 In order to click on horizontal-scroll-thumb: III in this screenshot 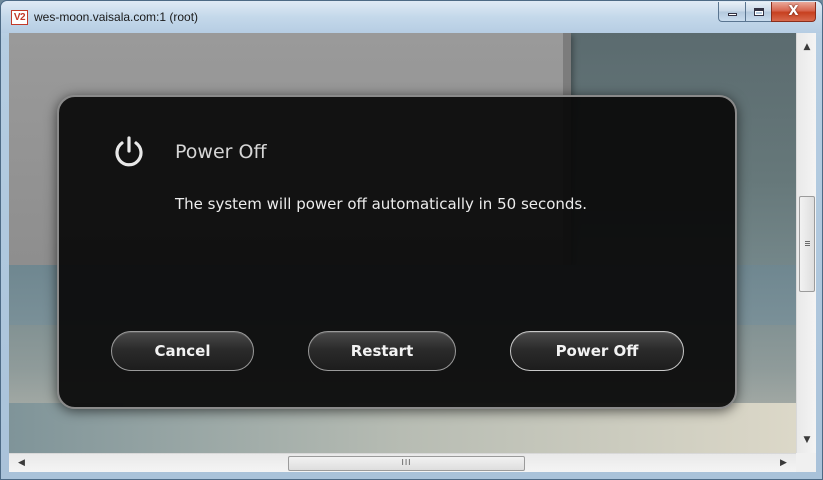, I will do `click(406, 463)`.